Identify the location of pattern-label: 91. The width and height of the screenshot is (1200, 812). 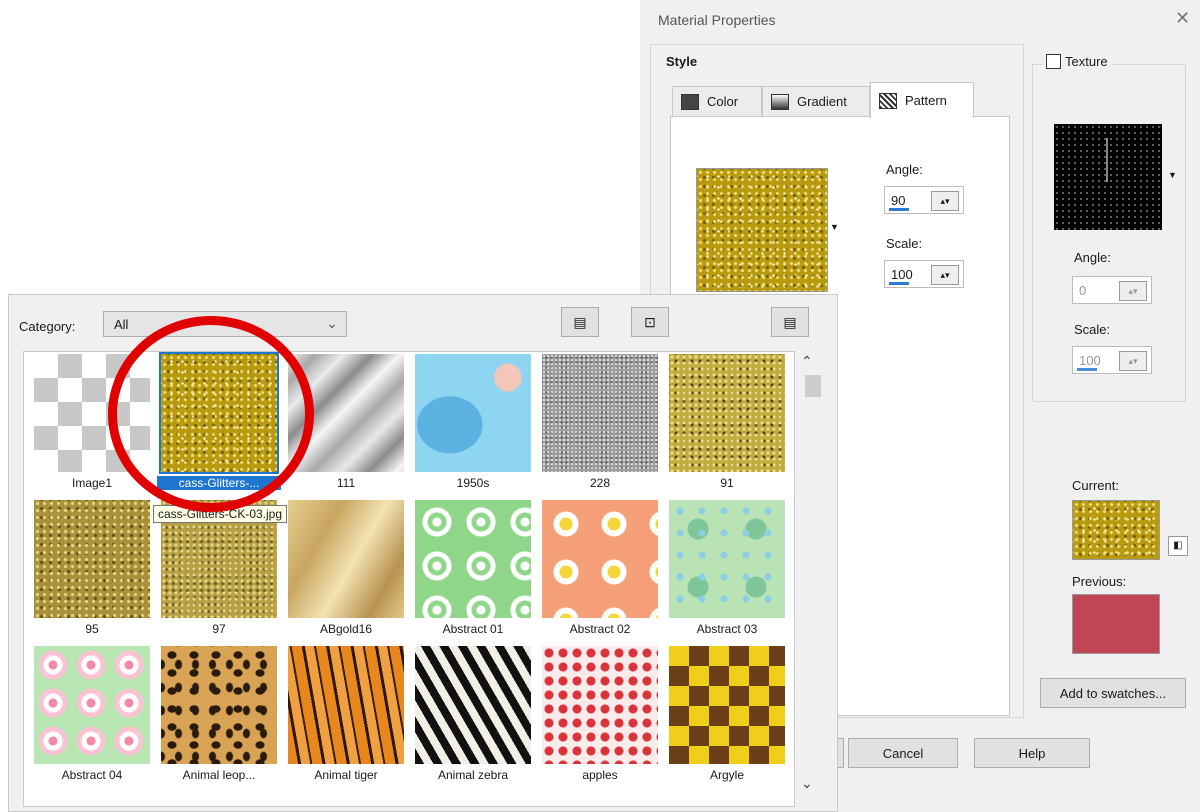
(727, 483).